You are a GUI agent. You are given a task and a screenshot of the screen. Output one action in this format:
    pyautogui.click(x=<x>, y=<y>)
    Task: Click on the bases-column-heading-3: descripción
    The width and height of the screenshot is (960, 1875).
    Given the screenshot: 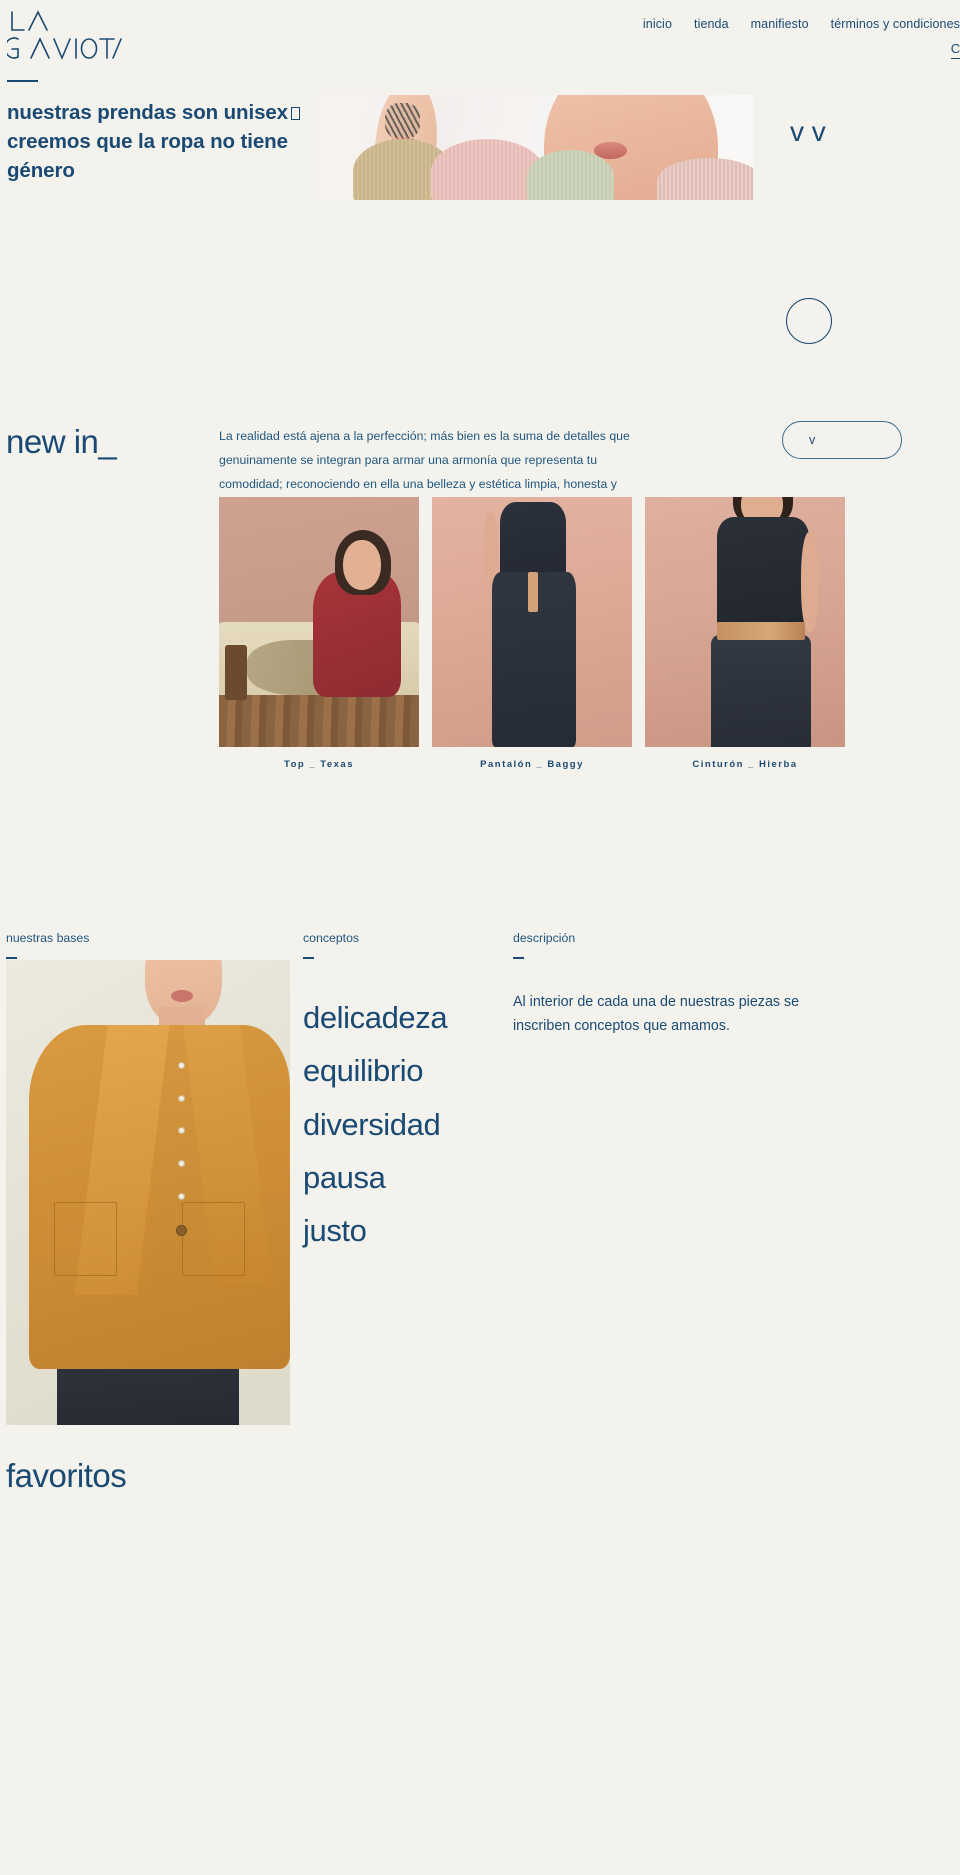 What is the action you would take?
    pyautogui.click(x=544, y=938)
    